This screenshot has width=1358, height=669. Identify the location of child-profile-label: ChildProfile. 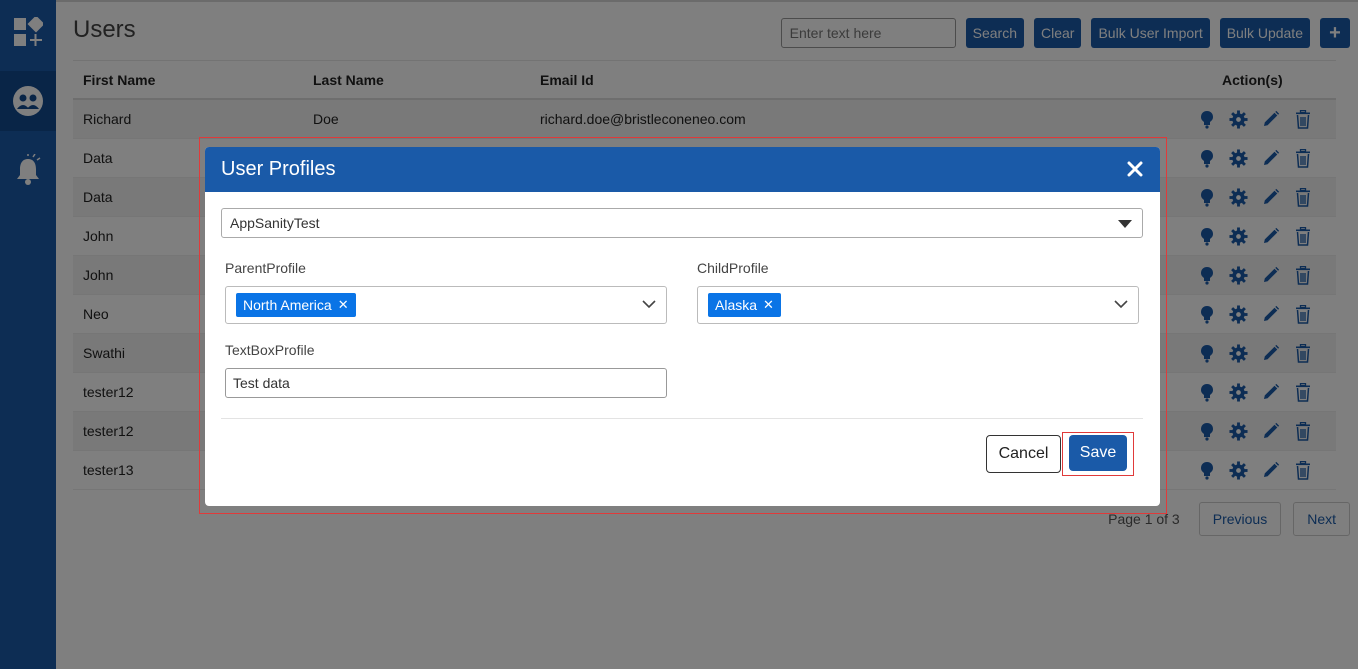
(733, 268).